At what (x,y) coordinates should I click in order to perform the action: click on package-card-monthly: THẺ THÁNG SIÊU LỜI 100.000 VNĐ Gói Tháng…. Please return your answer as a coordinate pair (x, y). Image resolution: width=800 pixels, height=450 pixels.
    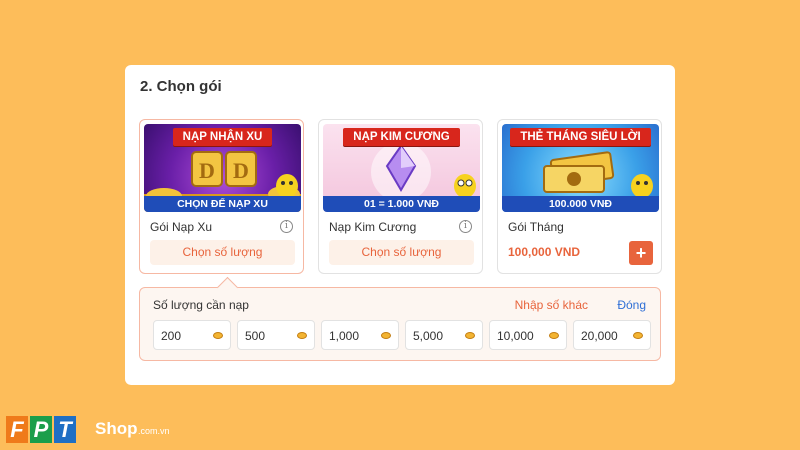
    Looking at the image, I should click on (579, 196).